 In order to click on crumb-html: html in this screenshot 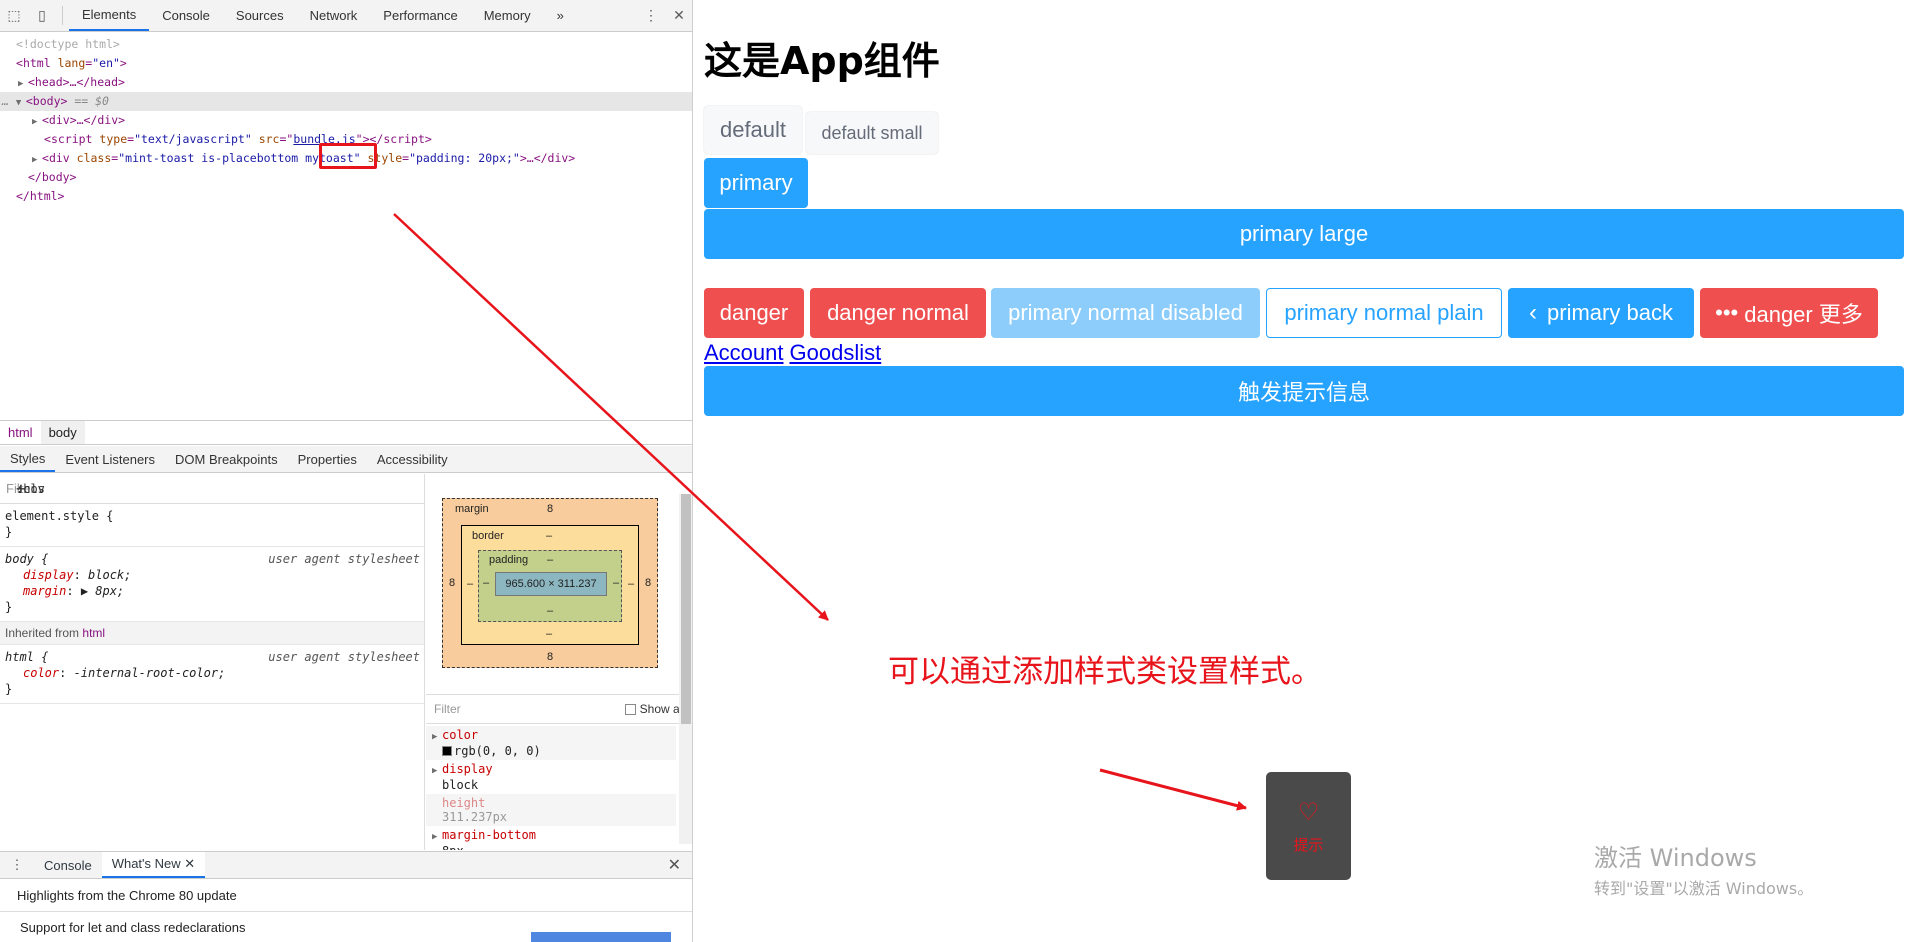, I will do `click(20, 432)`.